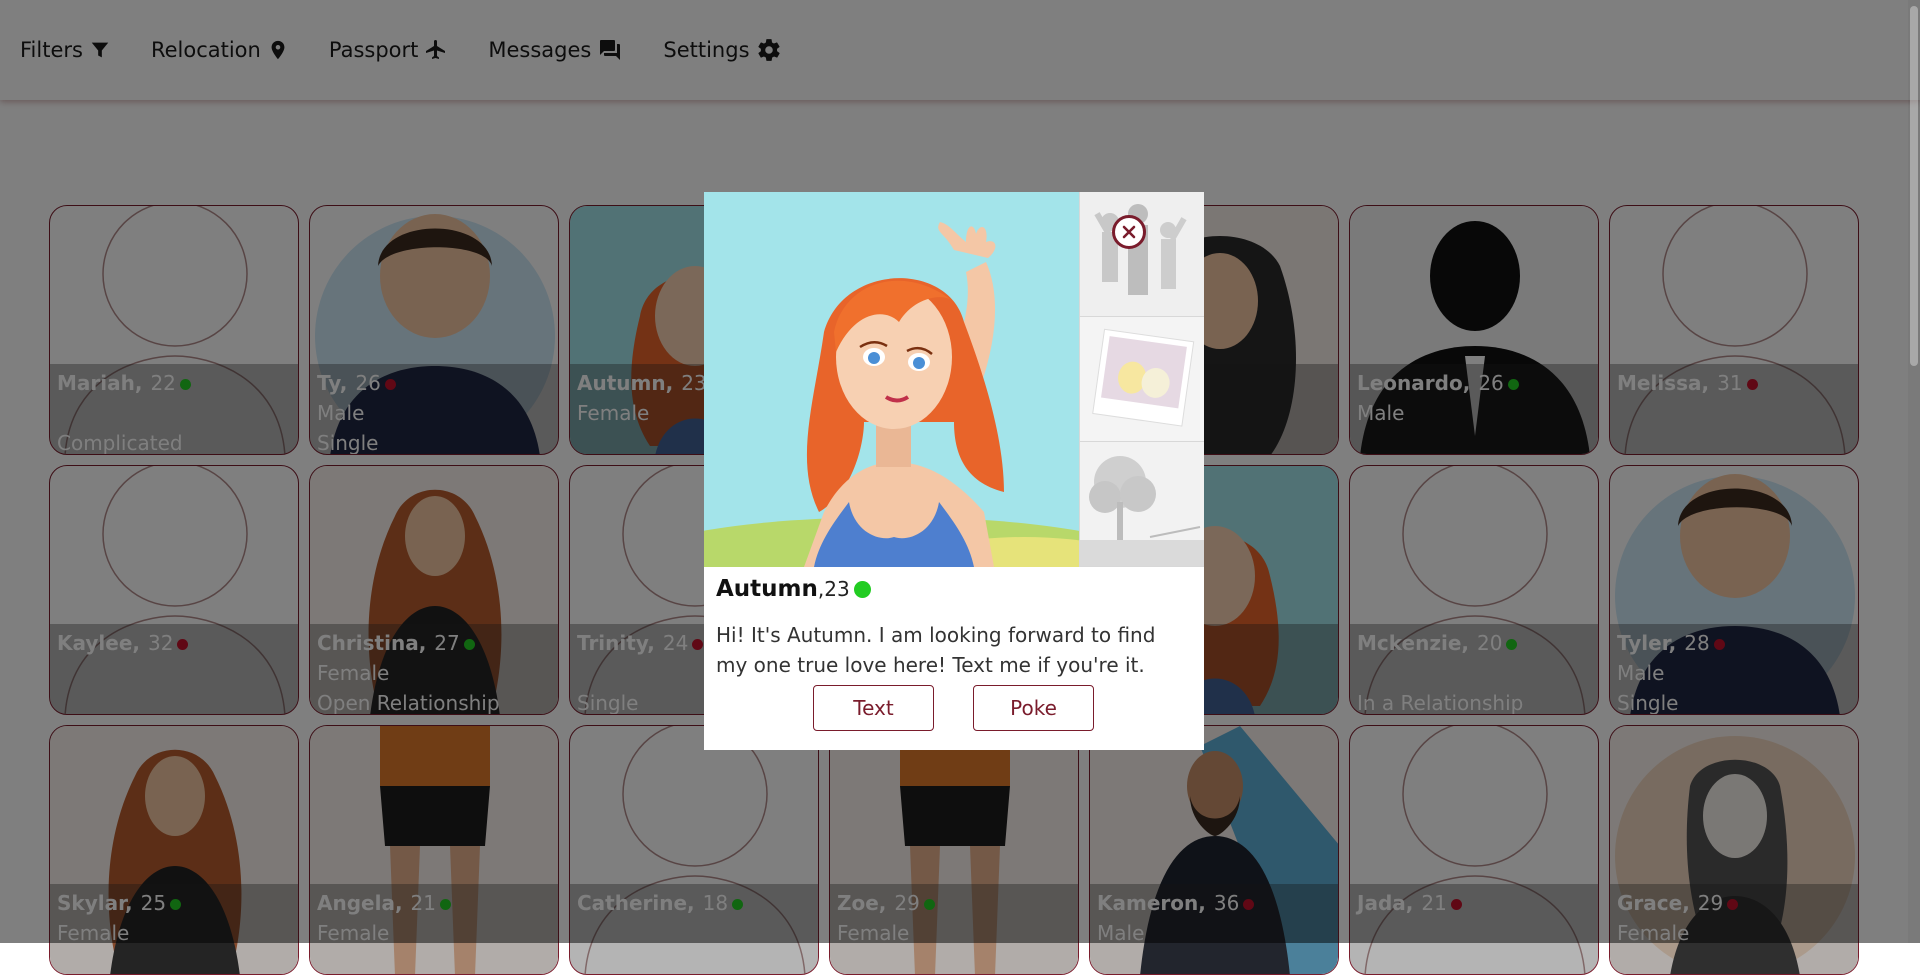 Image resolution: width=1920 pixels, height=975 pixels. I want to click on modal-profile-name: Autumn, so click(767, 589).